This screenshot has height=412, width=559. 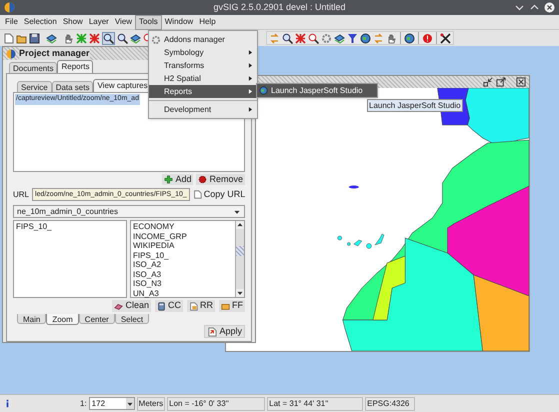 What do you see at coordinates (169, 179) in the screenshot?
I see `plus-icon` at bounding box center [169, 179].